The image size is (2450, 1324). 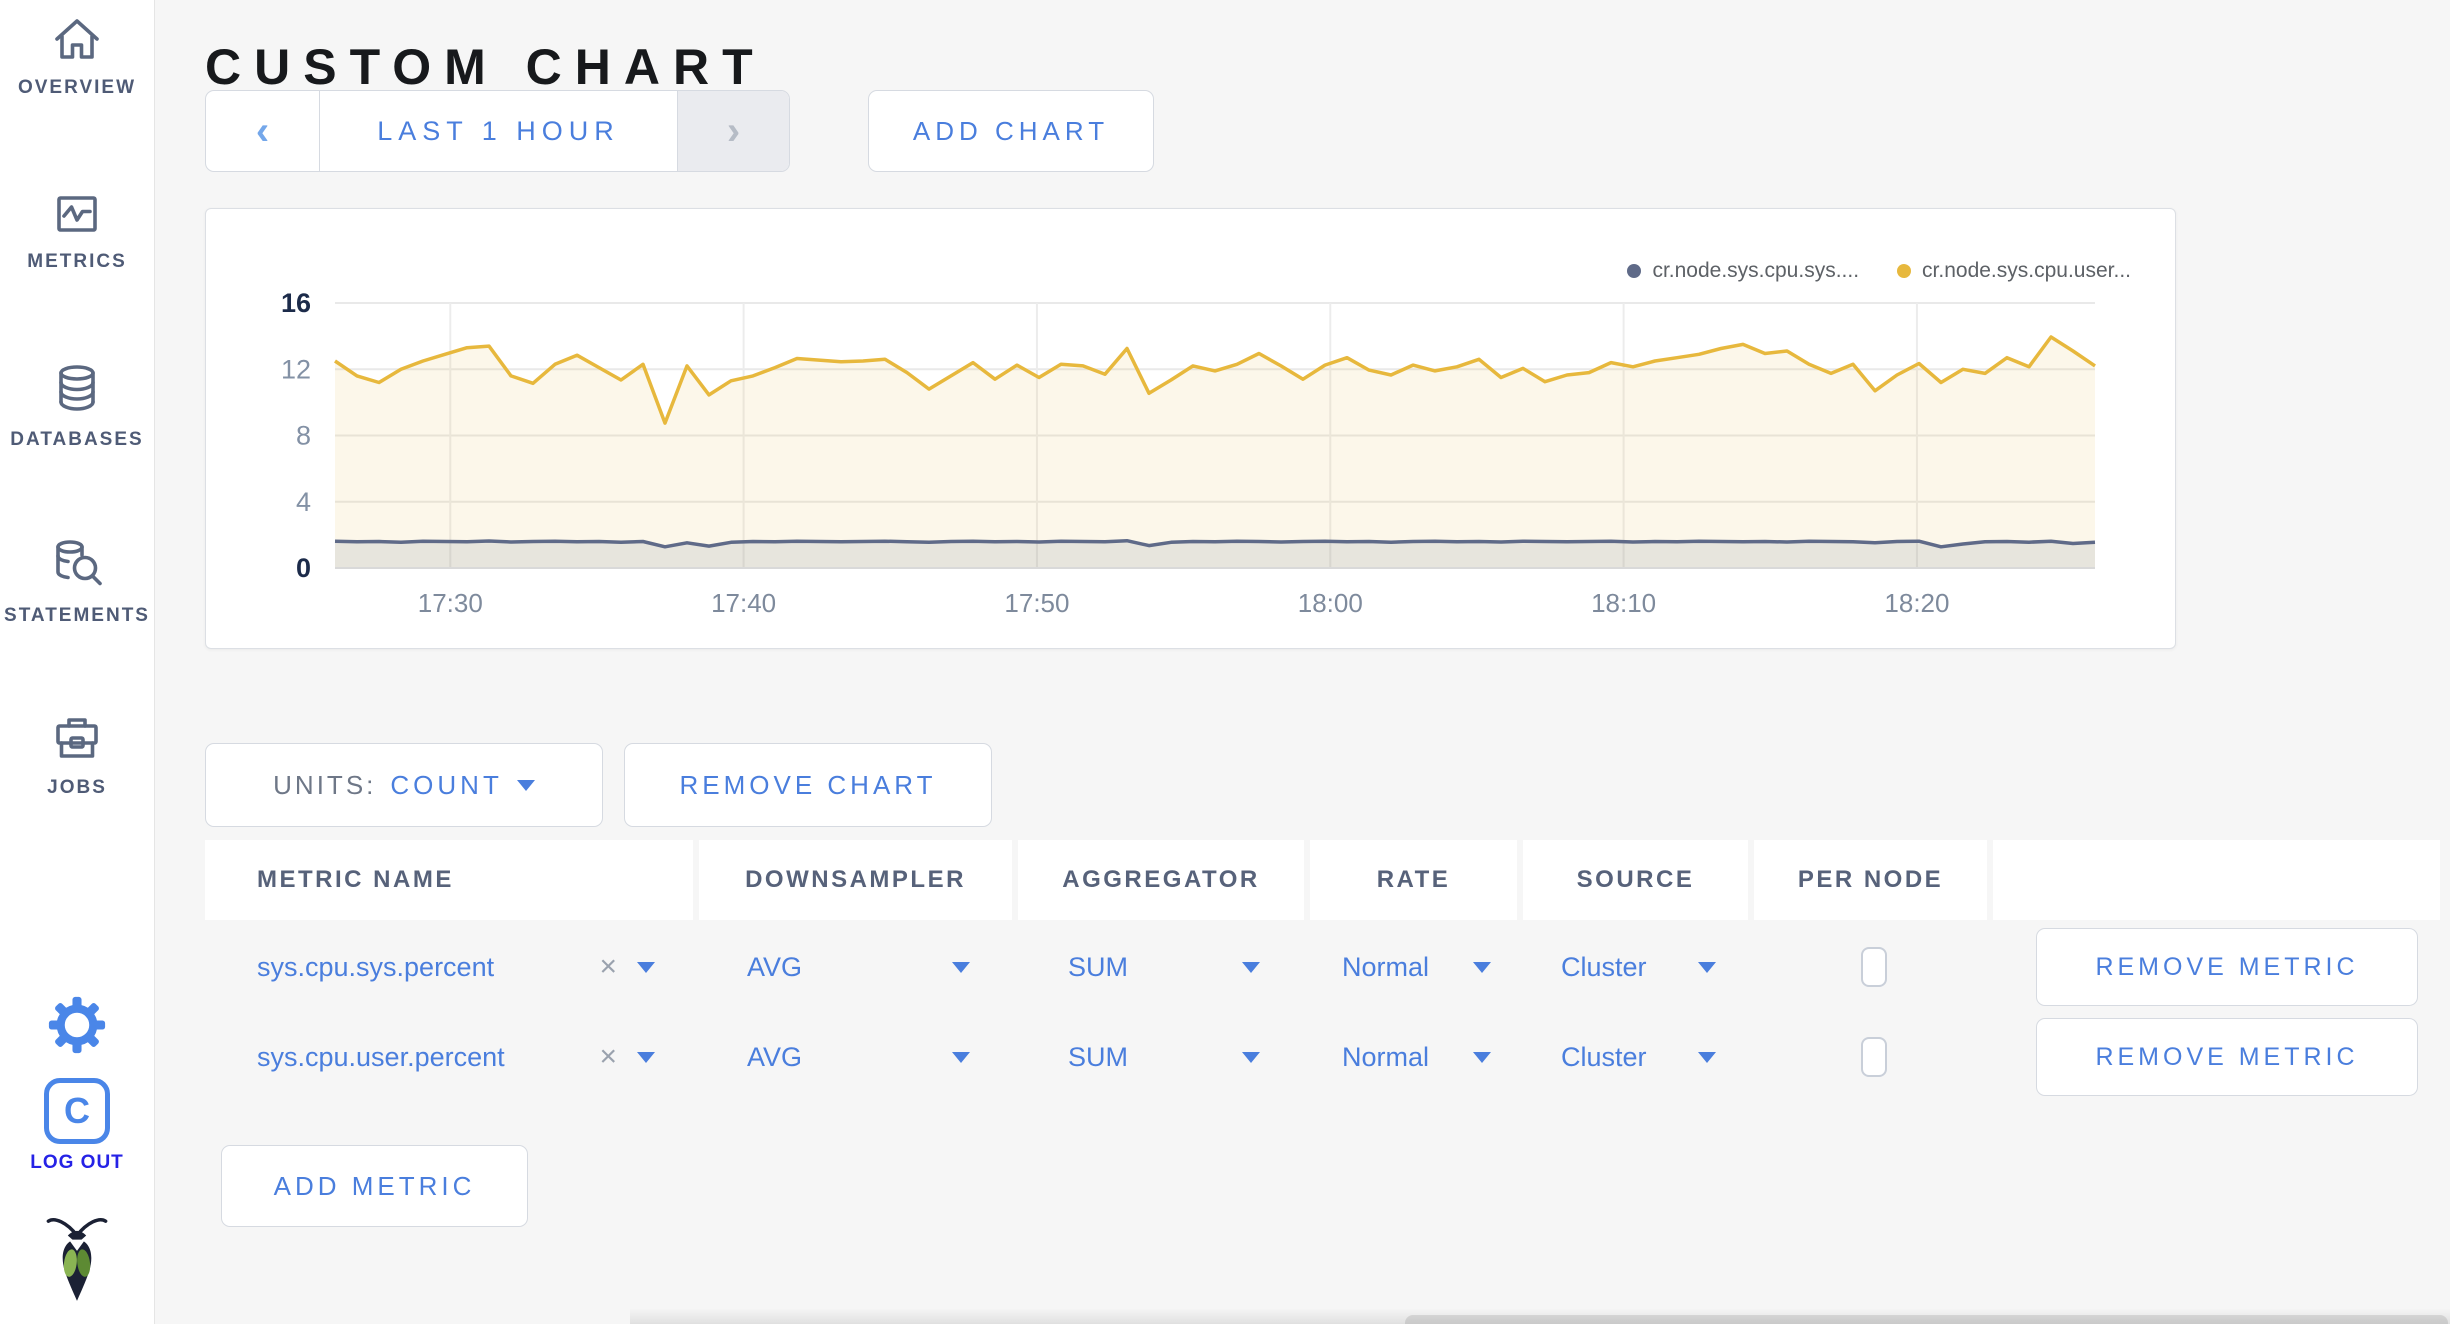 I want to click on sidebar-settings, so click(x=77, y=1025).